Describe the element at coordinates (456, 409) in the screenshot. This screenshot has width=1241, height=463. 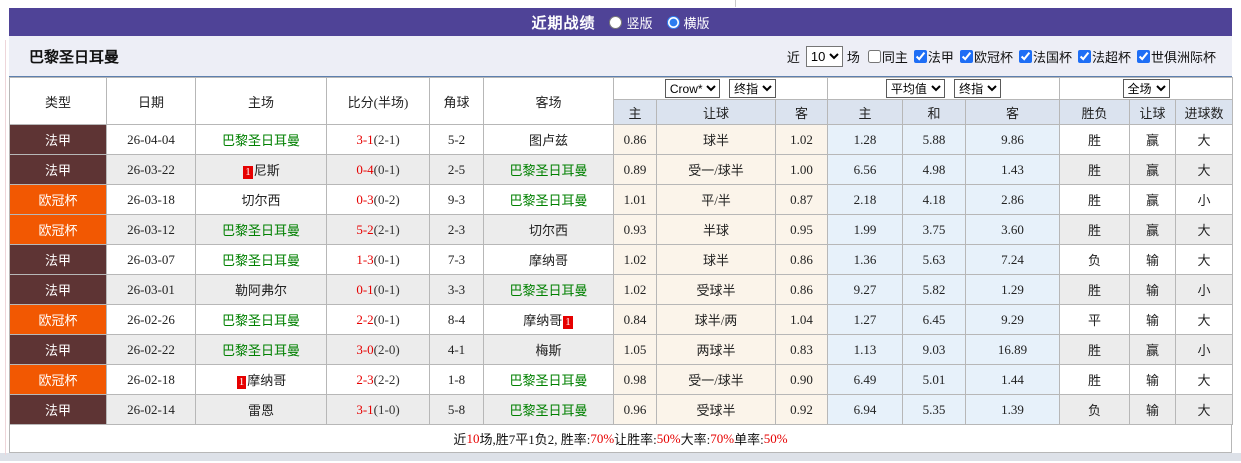
I see `corners-cell: 5-8` at that location.